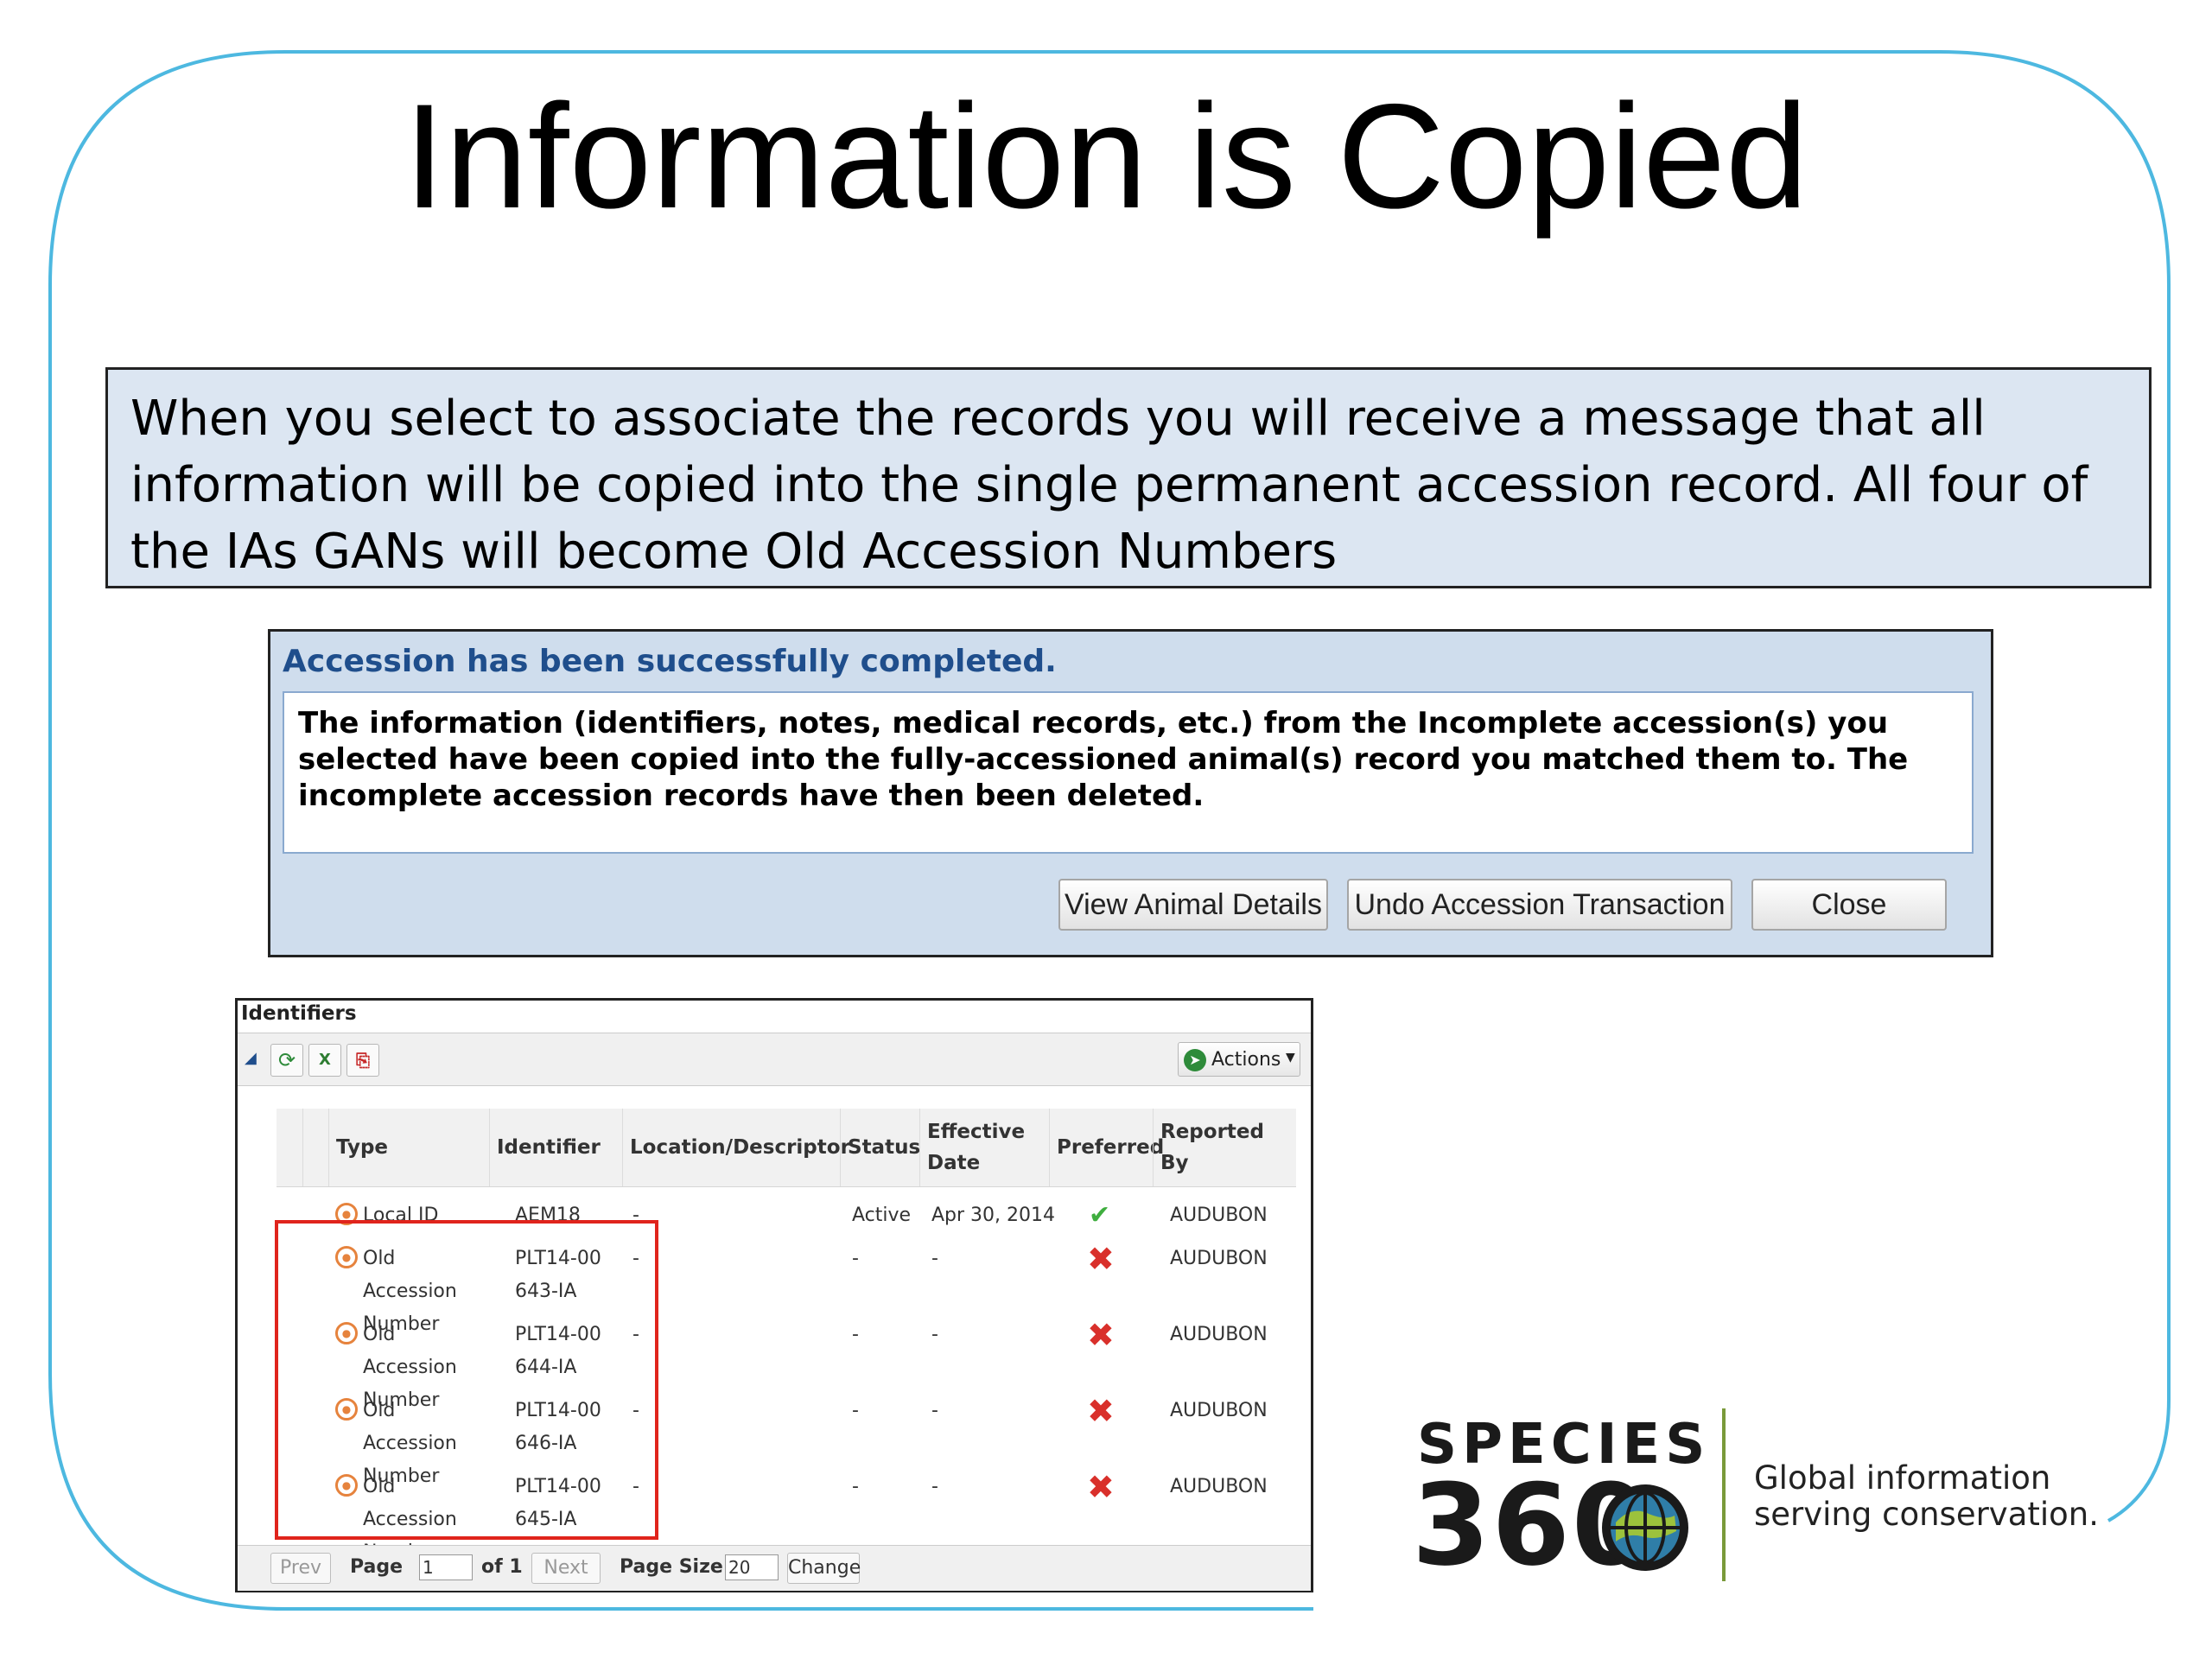 Image resolution: width=2212 pixels, height=1659 pixels. Describe the element at coordinates (300, 1568) in the screenshot. I see `prev-page-button: Prev` at that location.